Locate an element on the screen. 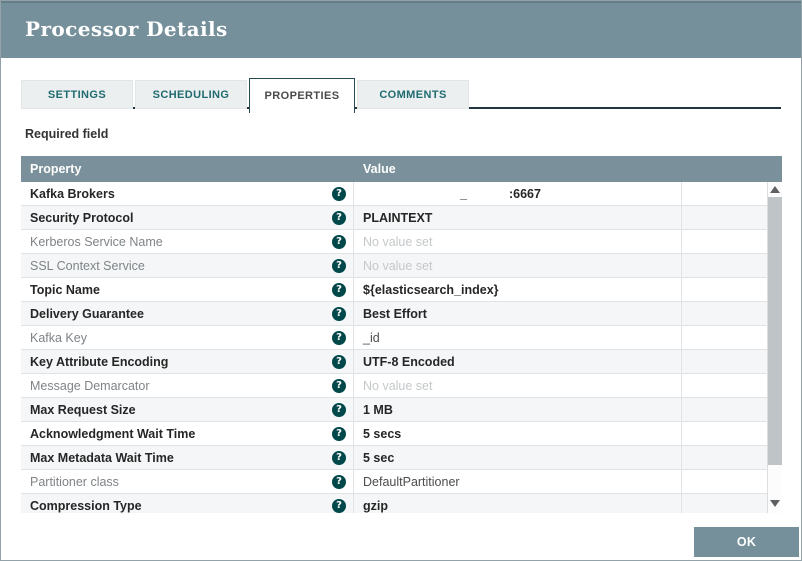 The image size is (802, 561). scroll-up-arrow-icon is located at coordinates (775, 189).